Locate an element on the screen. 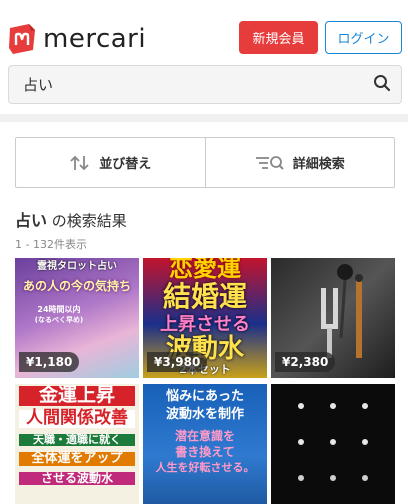 The height and width of the screenshot is (504, 408). search-query-text: 占い is located at coordinates (38, 85).